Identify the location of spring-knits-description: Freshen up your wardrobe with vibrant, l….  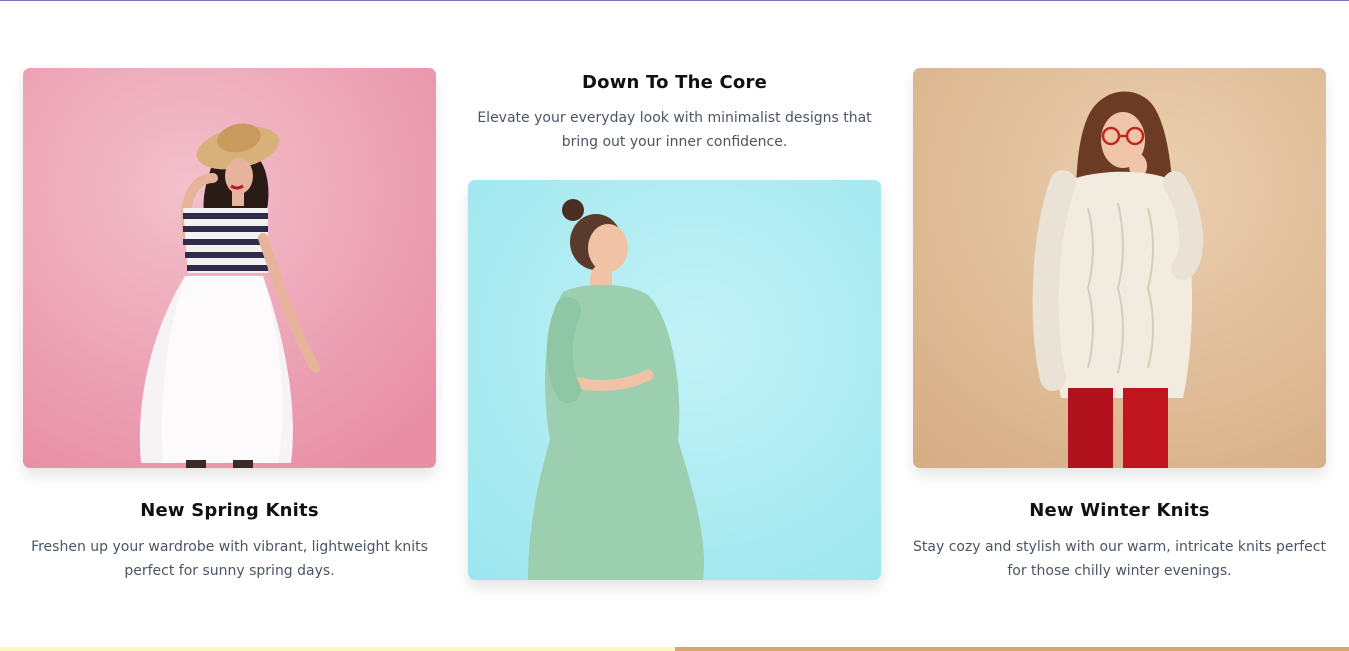
(229, 559).